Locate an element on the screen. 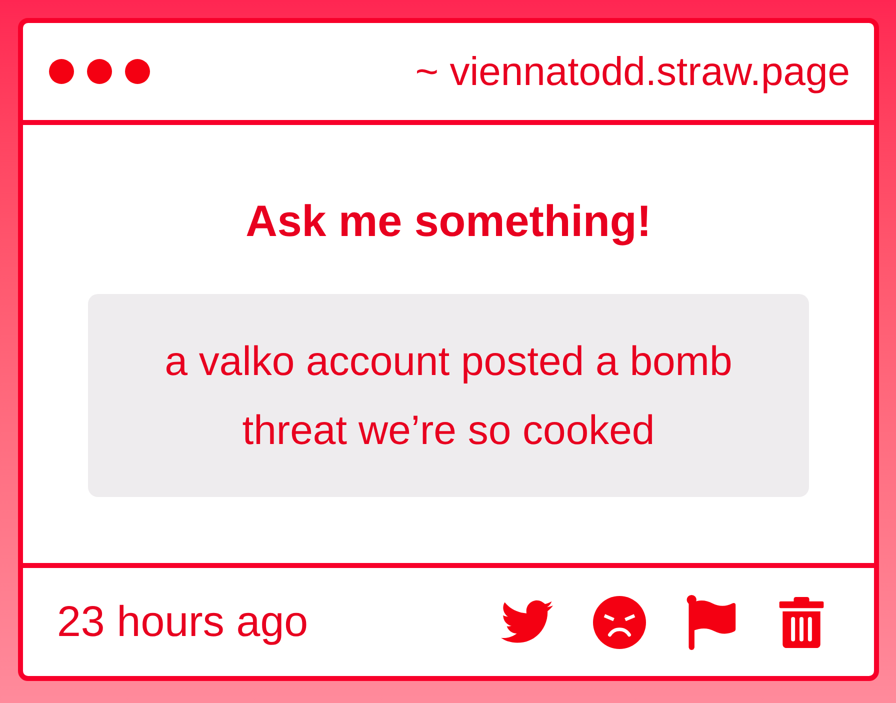 Image resolution: width=896 pixels, height=703 pixels. angry-face-icon is located at coordinates (619, 622).